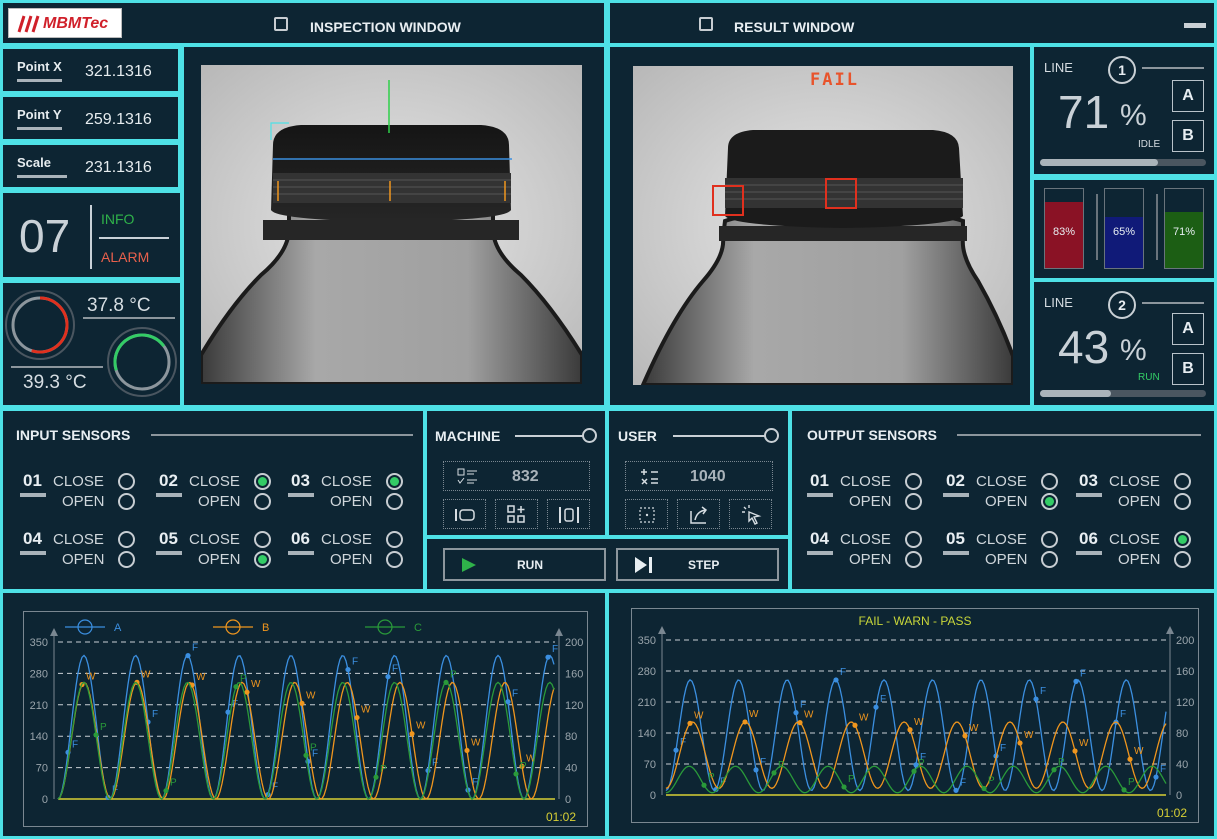 The height and width of the screenshot is (839, 1217). Describe the element at coordinates (1182, 765) in the screenshot. I see `y-right-tick-label: 40` at that location.